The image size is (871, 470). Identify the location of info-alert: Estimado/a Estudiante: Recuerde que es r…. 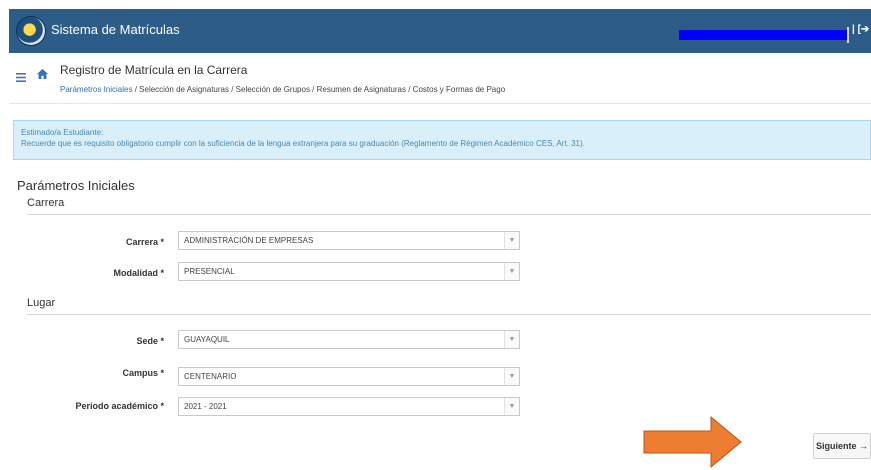
(442, 140).